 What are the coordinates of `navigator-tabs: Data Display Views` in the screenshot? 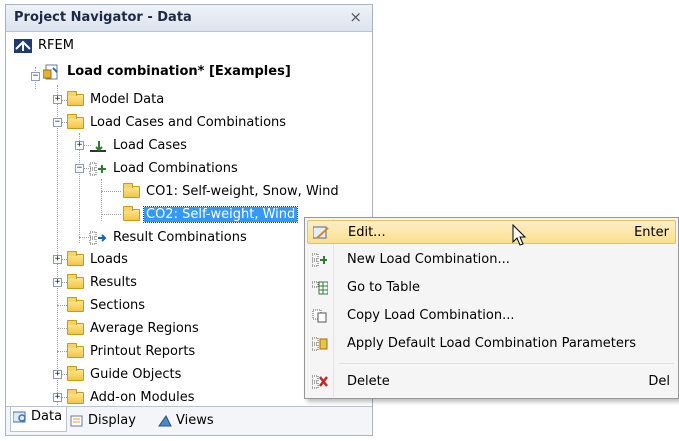 It's located at (189, 420).